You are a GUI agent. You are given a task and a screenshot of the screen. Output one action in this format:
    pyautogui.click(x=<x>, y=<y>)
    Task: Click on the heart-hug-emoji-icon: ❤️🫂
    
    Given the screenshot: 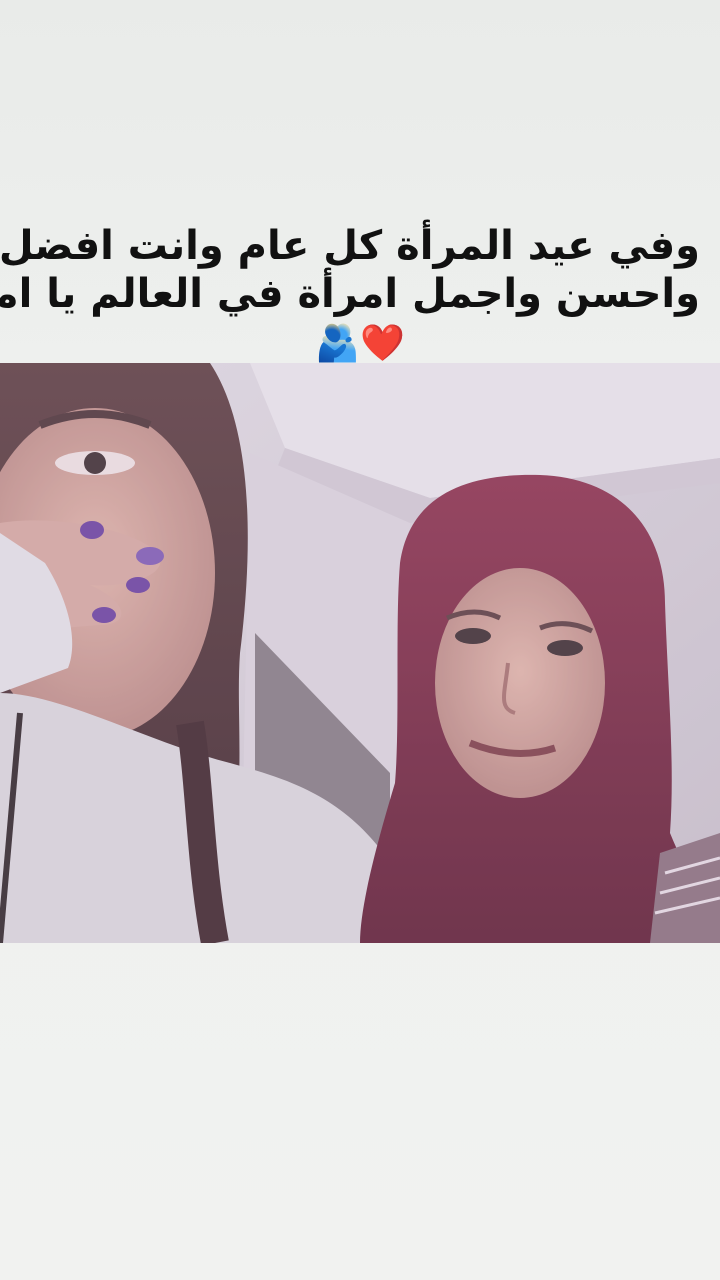 What is the action you would take?
    pyautogui.click(x=360, y=343)
    